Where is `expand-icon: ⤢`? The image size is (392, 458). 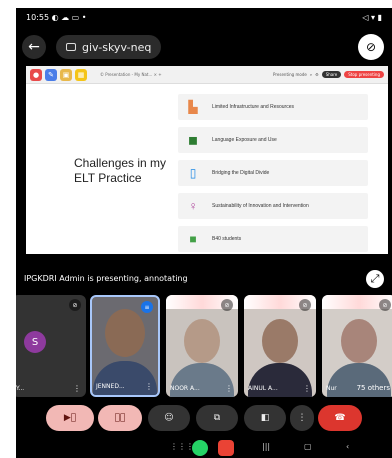
expand-icon: ⤢ is located at coordinates (375, 278).